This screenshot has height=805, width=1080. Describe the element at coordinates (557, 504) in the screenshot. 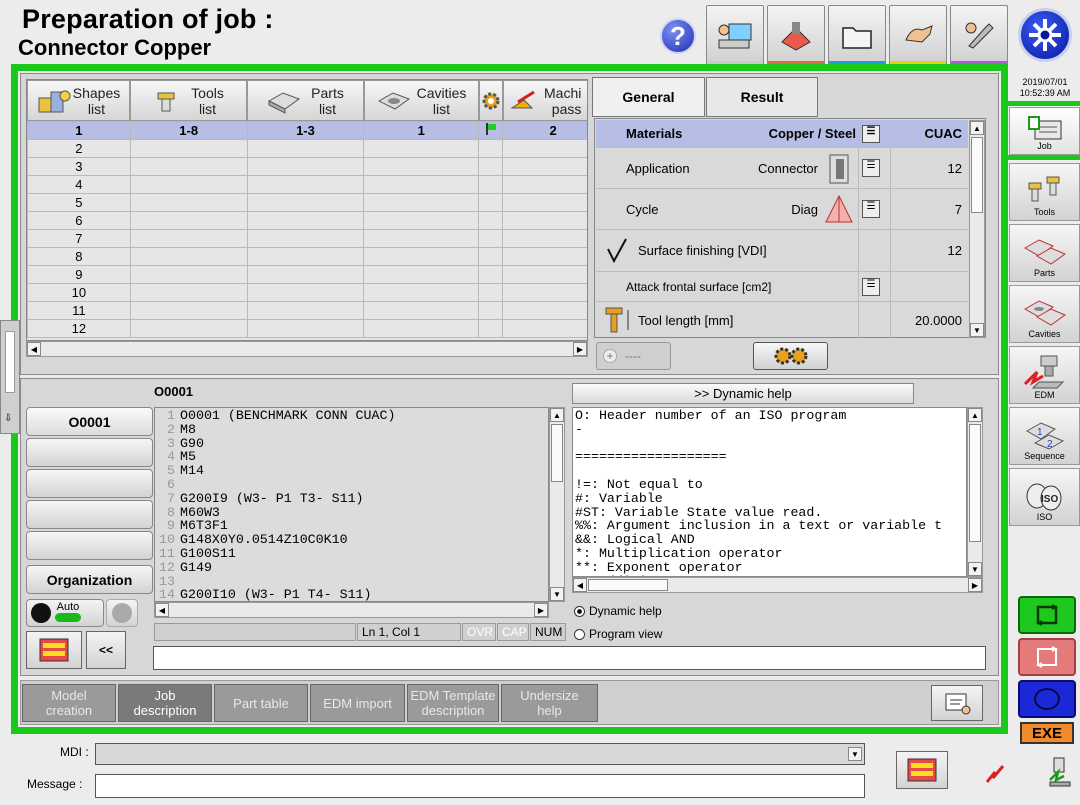

I see `code-vertical-scrollbar: ▲ ▼` at that location.